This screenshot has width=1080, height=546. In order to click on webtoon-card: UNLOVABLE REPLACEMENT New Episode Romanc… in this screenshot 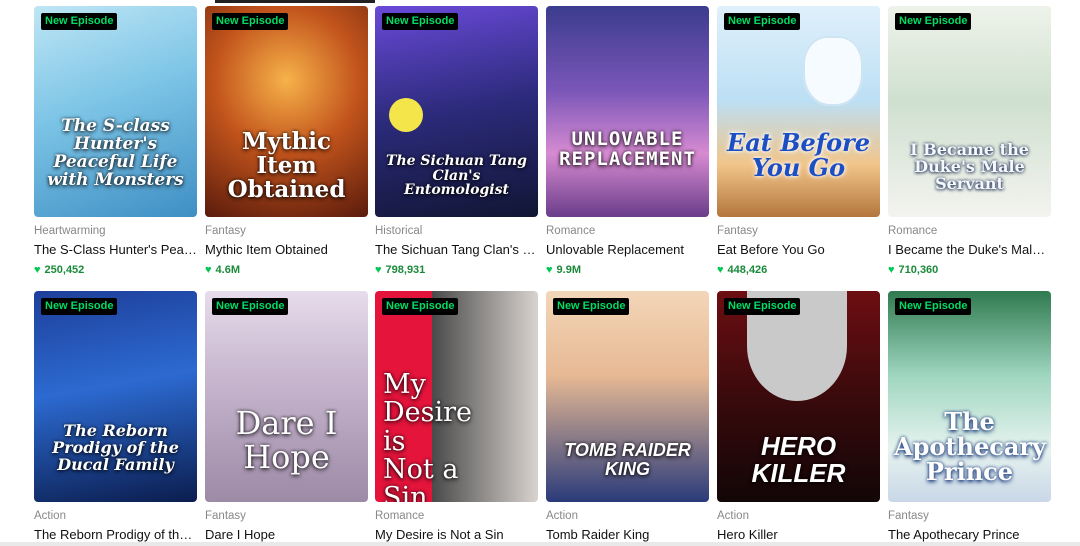, I will do `click(627, 141)`.